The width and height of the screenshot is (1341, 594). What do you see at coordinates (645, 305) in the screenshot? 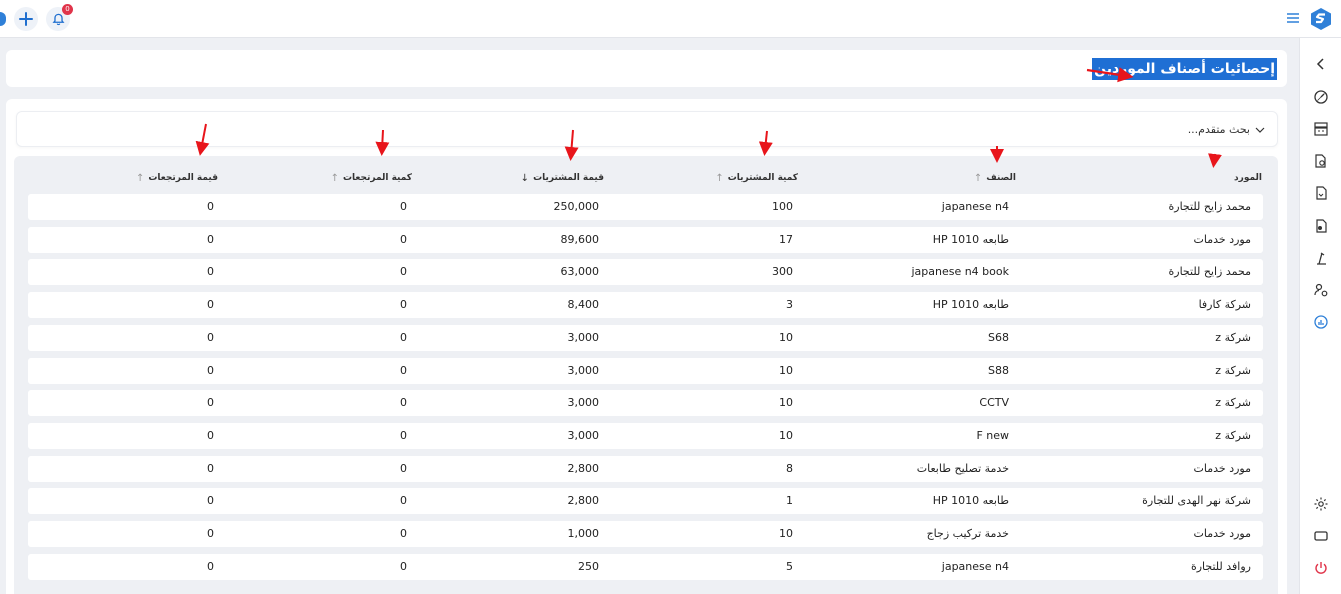
I see `table-row: شركة كارفا طابعه HP 1010 3 8,400 0 0` at bounding box center [645, 305].